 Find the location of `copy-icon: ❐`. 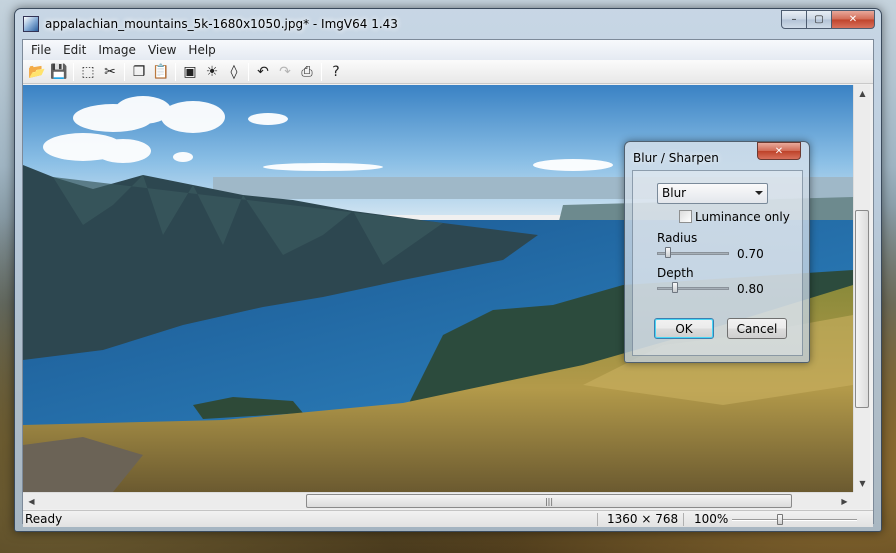

copy-icon: ❐ is located at coordinates (139, 72).